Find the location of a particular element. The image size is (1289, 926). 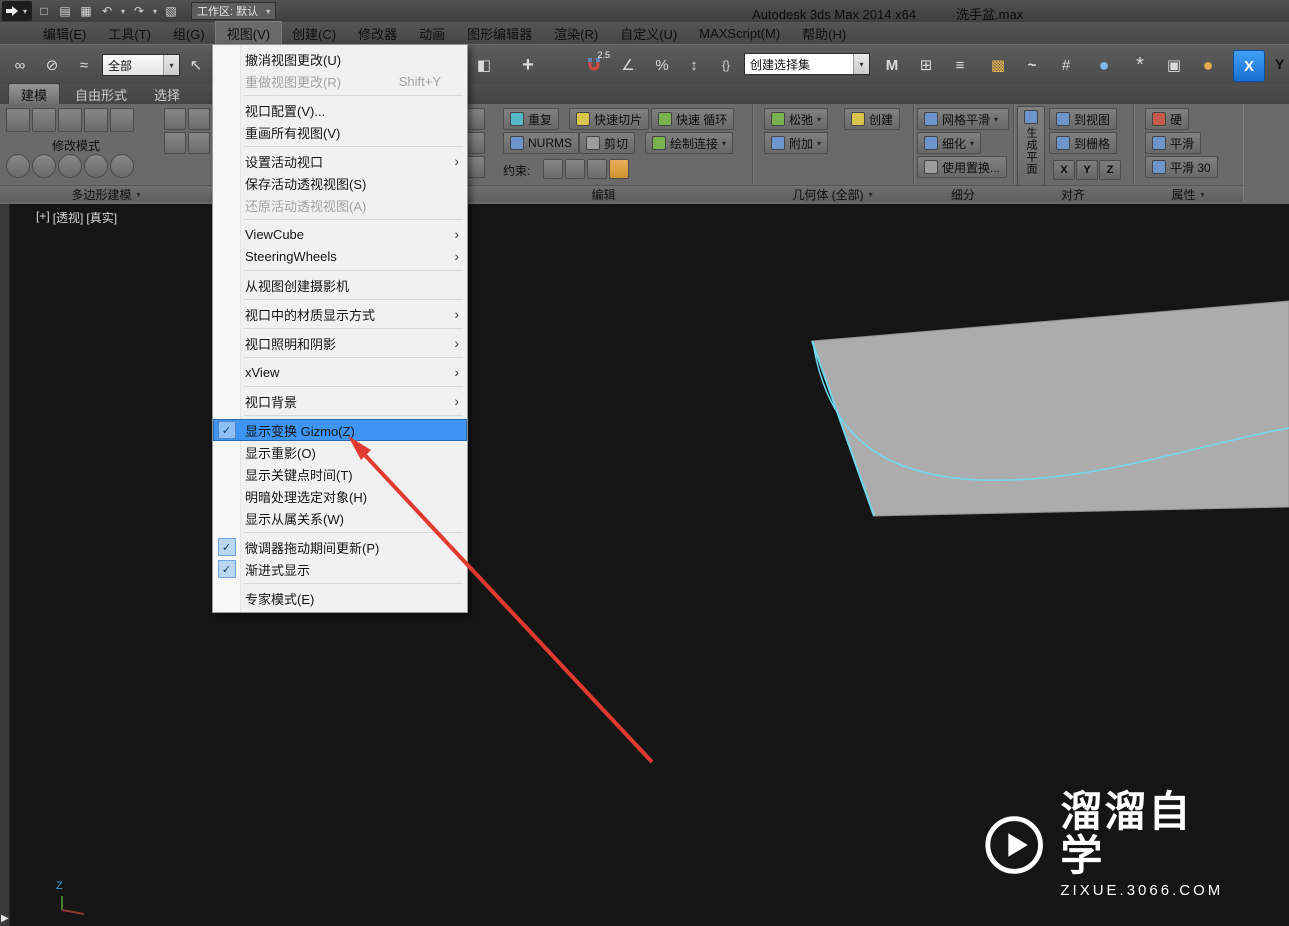

swiftloop-button: 快速 循环 is located at coordinates (693, 119).